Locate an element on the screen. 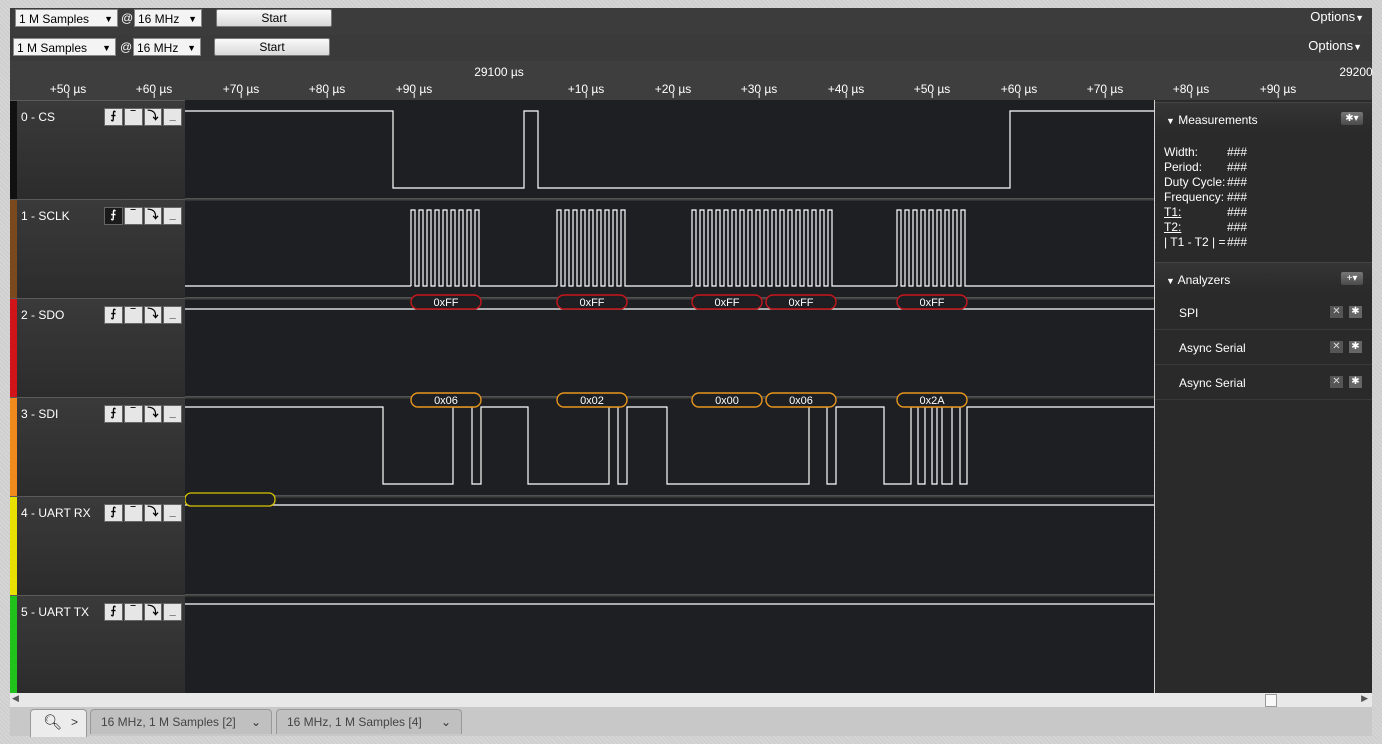 The height and width of the screenshot is (744, 1382). analyzer-async-serial-1: Async Serial ✕ ✱ is located at coordinates (1263, 347).